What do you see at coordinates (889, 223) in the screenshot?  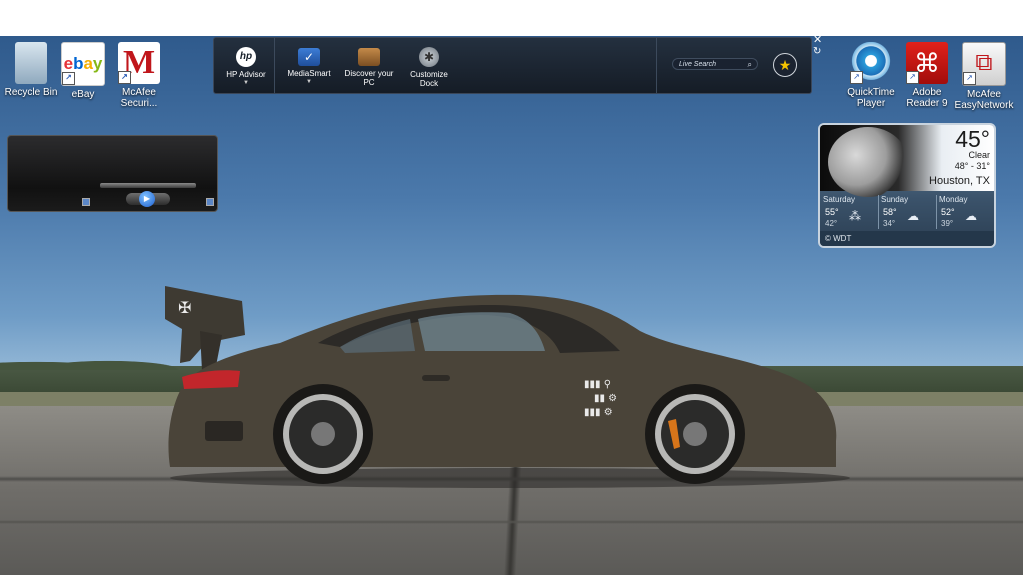 I see `forecast-low: 34°` at bounding box center [889, 223].